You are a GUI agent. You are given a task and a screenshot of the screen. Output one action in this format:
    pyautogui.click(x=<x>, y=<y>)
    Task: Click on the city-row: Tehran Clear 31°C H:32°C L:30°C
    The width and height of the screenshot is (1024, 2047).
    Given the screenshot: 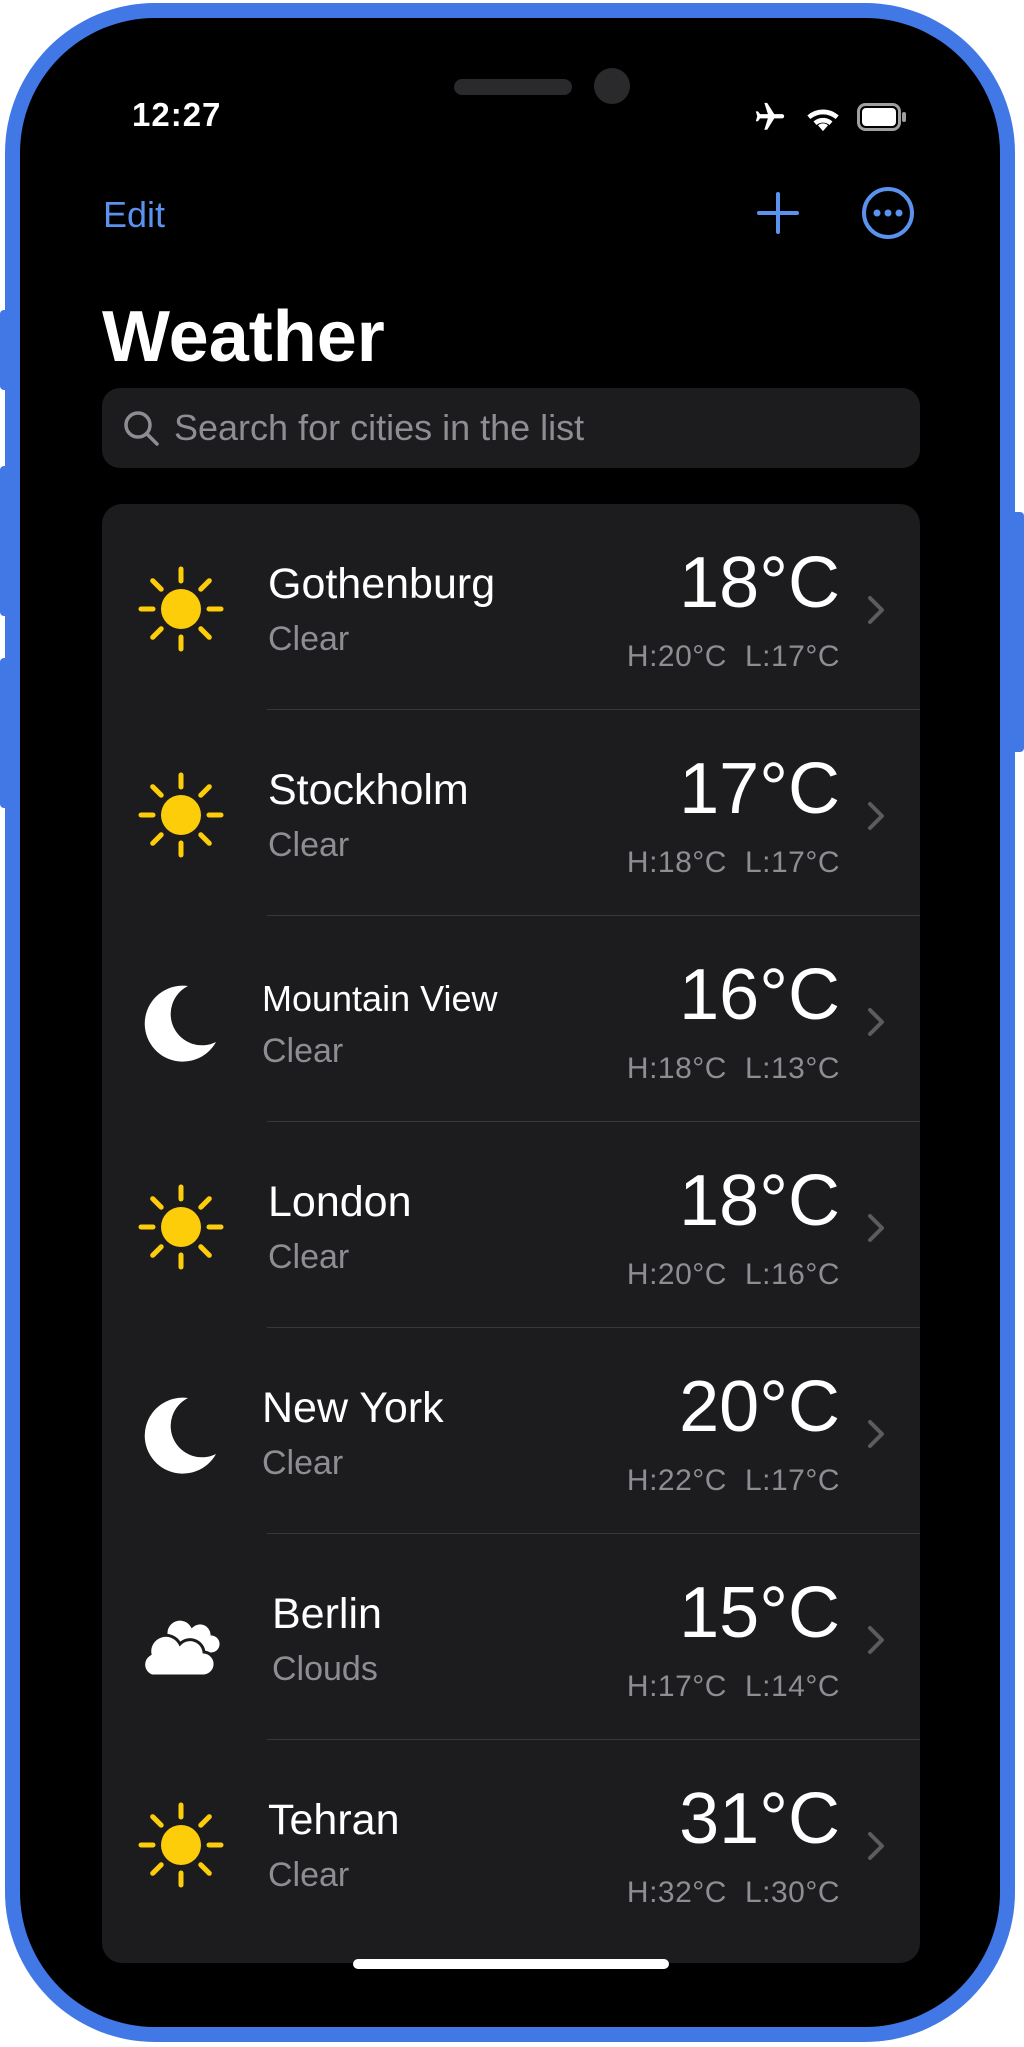 What is the action you would take?
    pyautogui.click(x=511, y=1843)
    